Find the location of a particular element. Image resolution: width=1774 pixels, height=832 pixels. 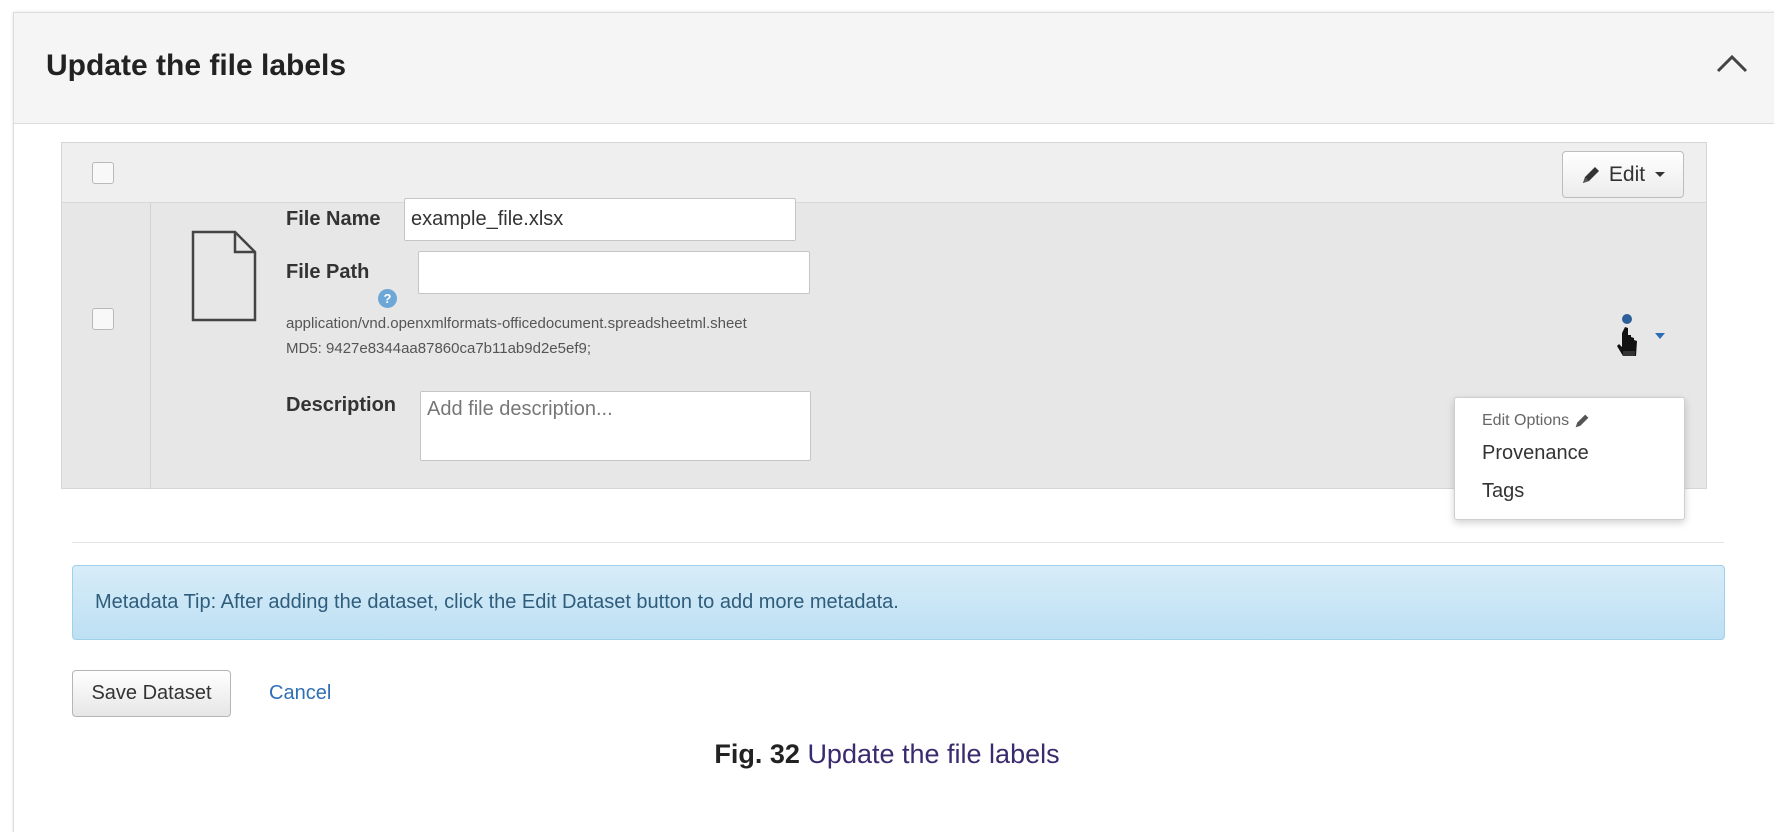

figure-title-link: Update the file labels is located at coordinates (933, 754).